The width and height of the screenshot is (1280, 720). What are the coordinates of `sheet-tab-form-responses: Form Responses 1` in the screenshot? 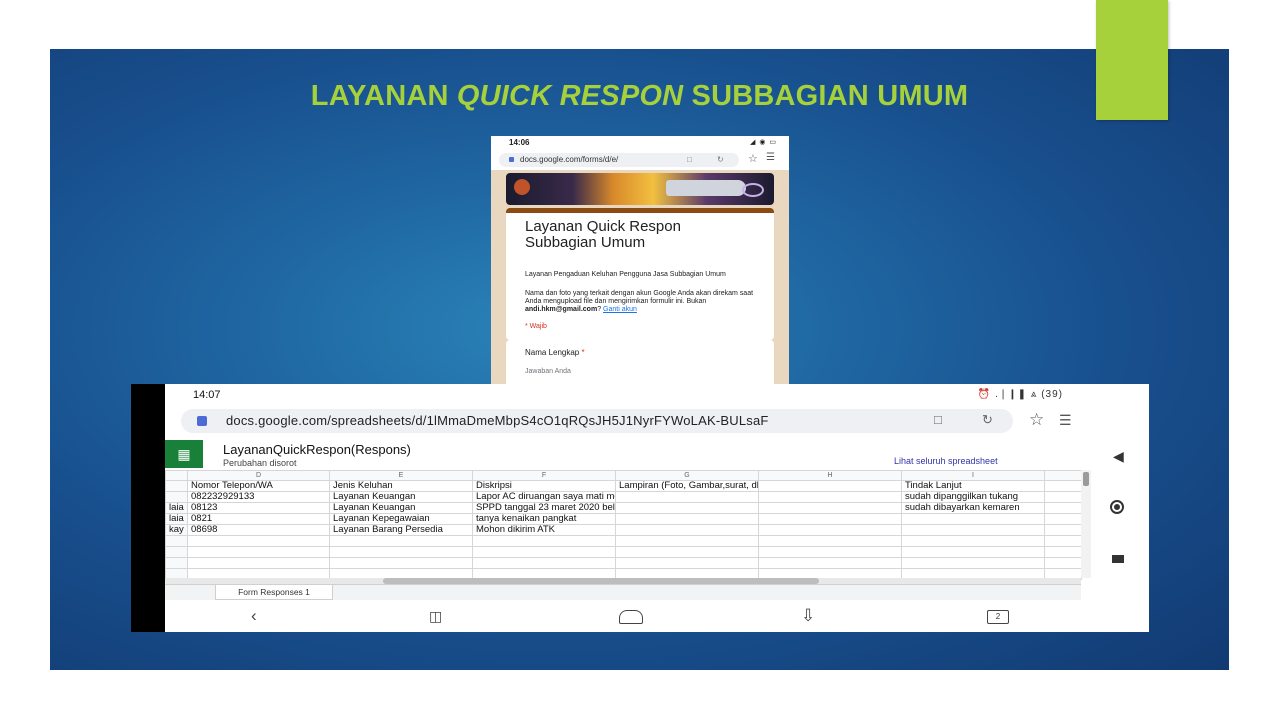 It's located at (274, 592).